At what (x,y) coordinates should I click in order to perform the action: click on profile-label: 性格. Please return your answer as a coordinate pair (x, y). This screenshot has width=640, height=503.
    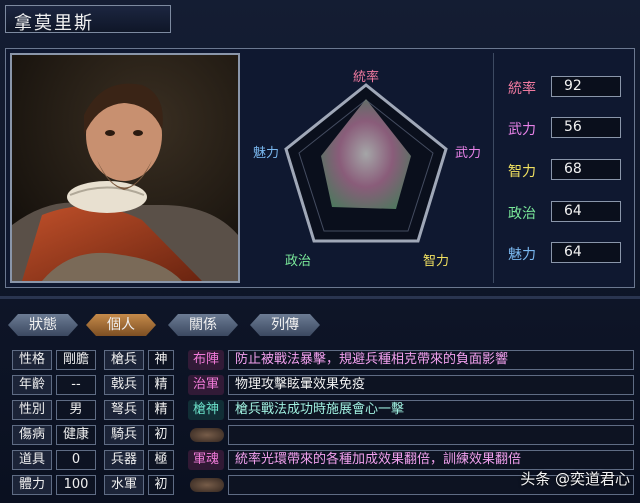
    Looking at the image, I should click on (32, 360).